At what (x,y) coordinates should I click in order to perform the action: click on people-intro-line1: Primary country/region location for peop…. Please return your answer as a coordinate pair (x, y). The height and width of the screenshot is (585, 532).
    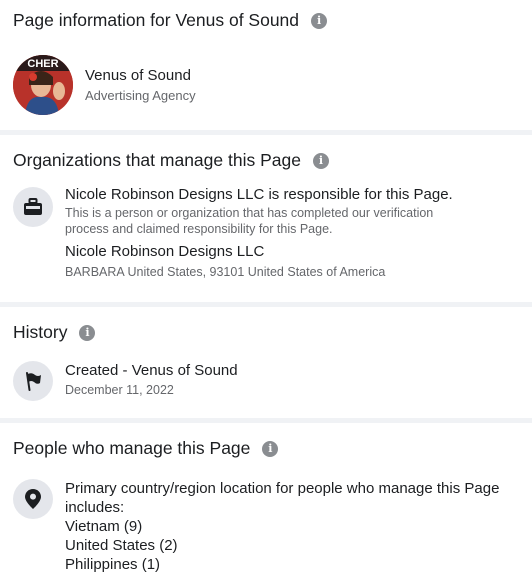
    Looking at the image, I should click on (282, 488).